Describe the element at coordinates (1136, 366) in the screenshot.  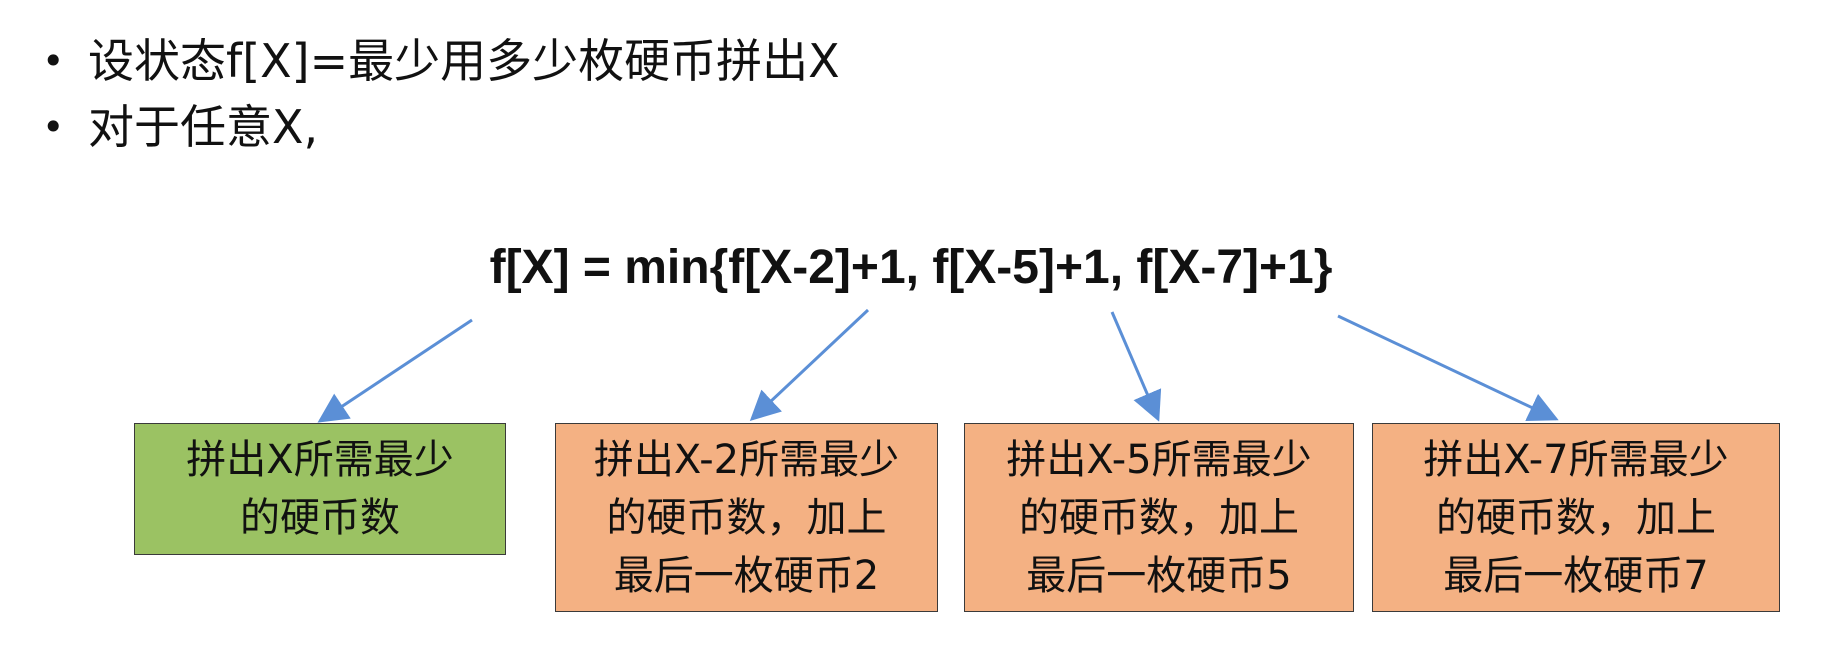
I see `arrow-to-box-x5` at that location.